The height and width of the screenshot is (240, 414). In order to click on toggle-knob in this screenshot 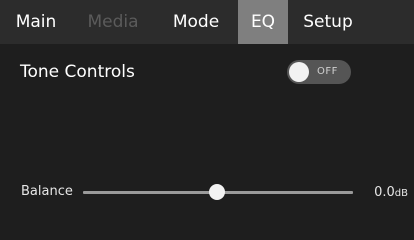, I will do `click(299, 72)`.